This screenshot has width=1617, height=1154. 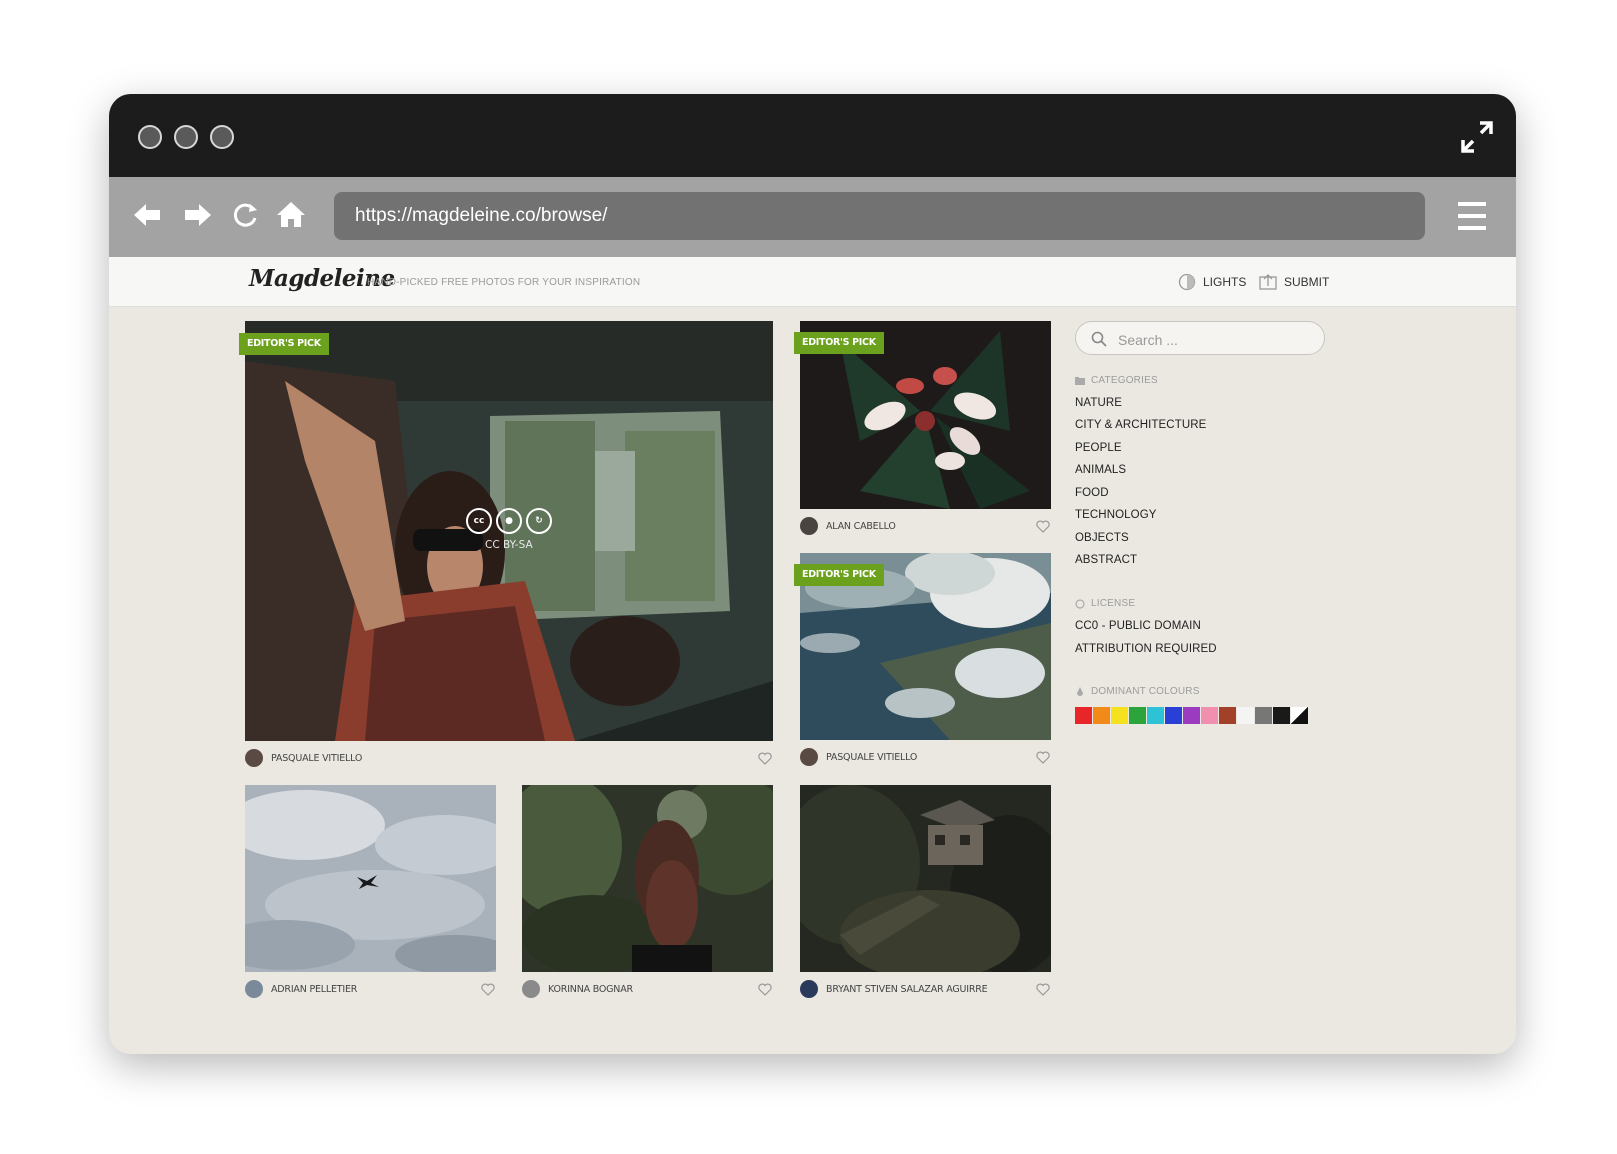 I want to click on forest-woman-image, so click(x=647, y=878).